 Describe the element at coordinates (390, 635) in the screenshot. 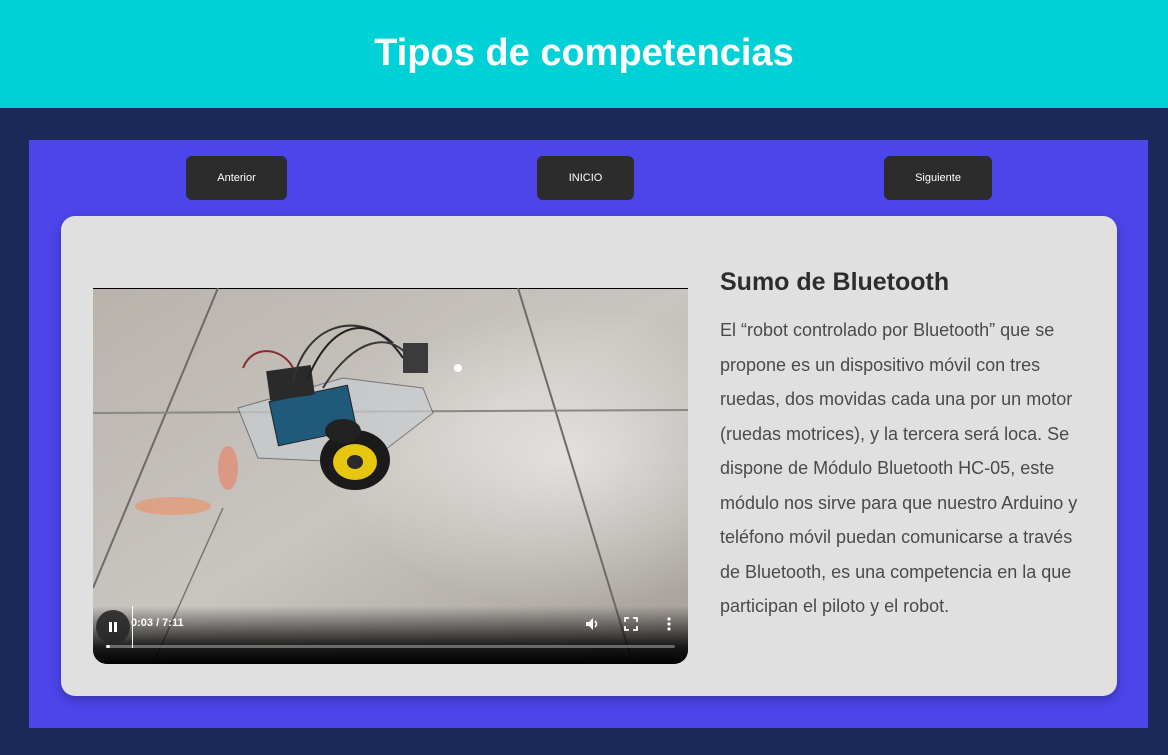

I see `video-controls: 0:03 / 7:11` at that location.